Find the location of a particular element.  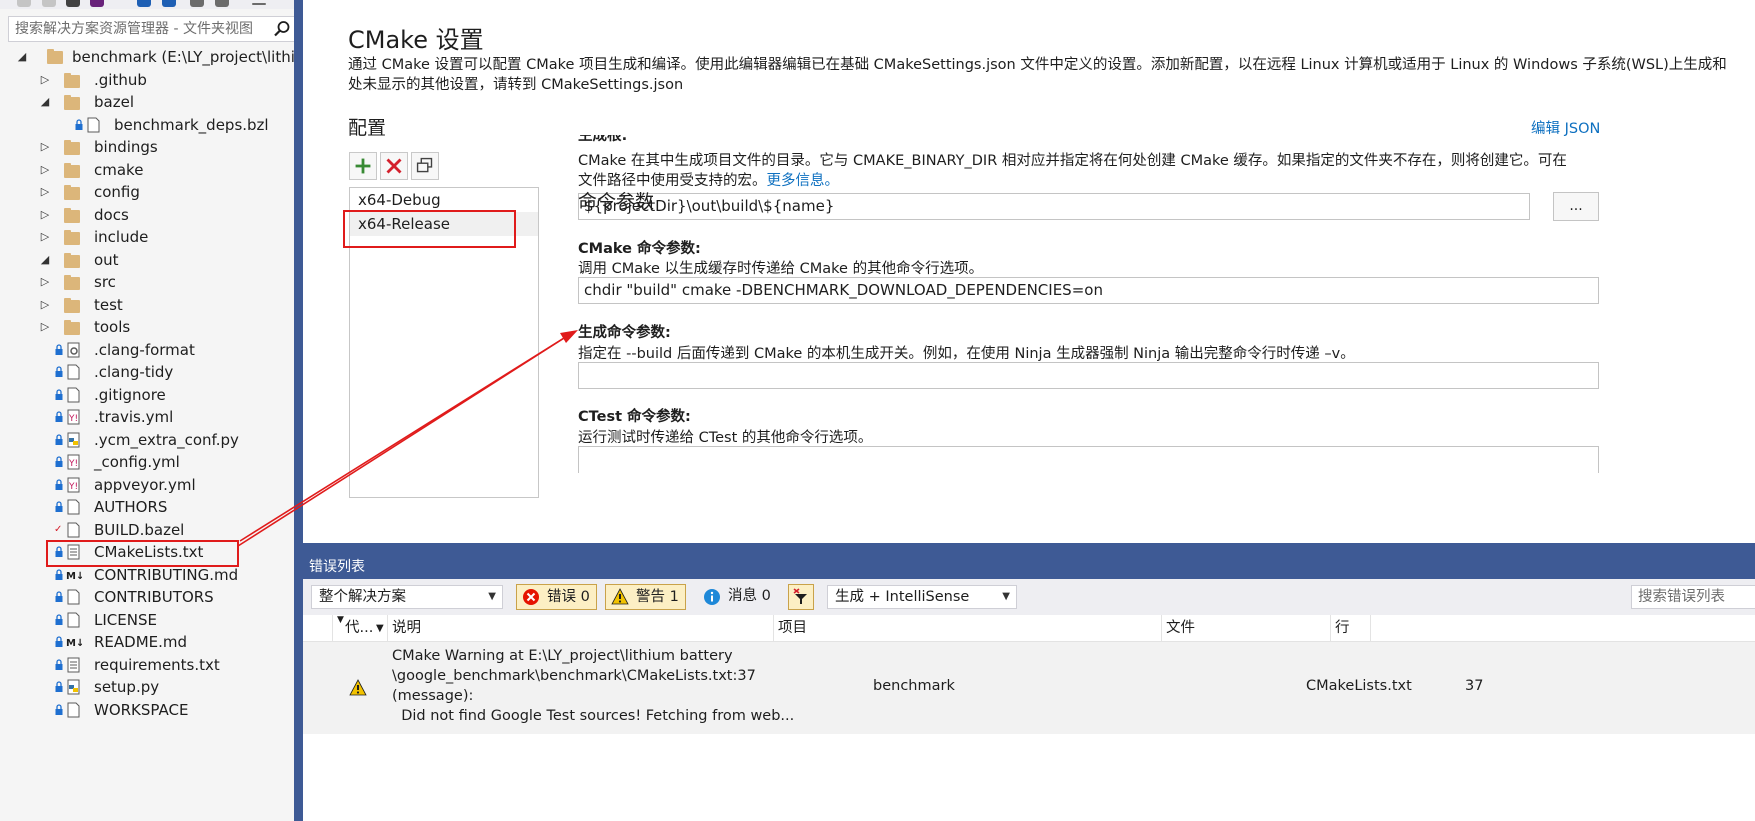

tree-item: Y! .travis.yml is located at coordinates (147, 417).